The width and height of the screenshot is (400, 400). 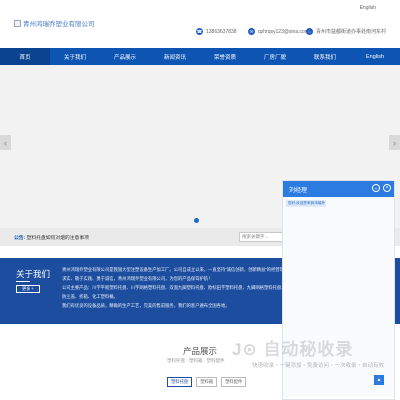 I want to click on location-icon: ⌂, so click(x=309, y=31).